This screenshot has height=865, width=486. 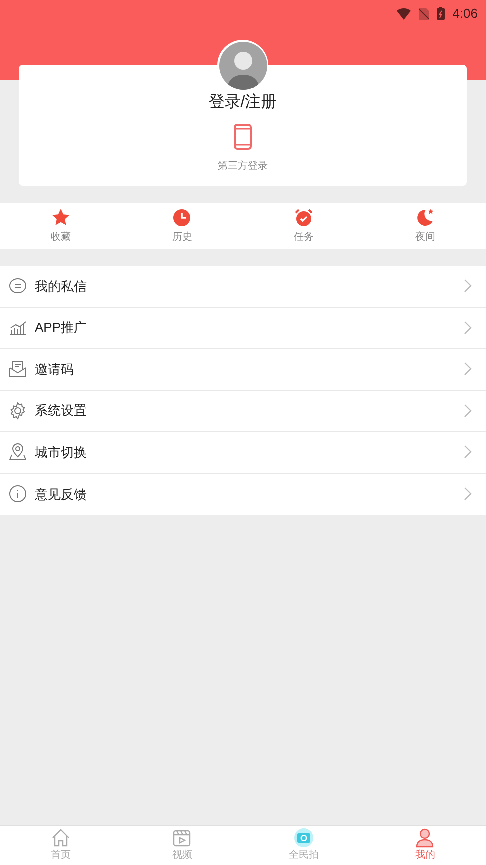 What do you see at coordinates (61, 453) in the screenshot?
I see `menu-label: 城市切换` at bounding box center [61, 453].